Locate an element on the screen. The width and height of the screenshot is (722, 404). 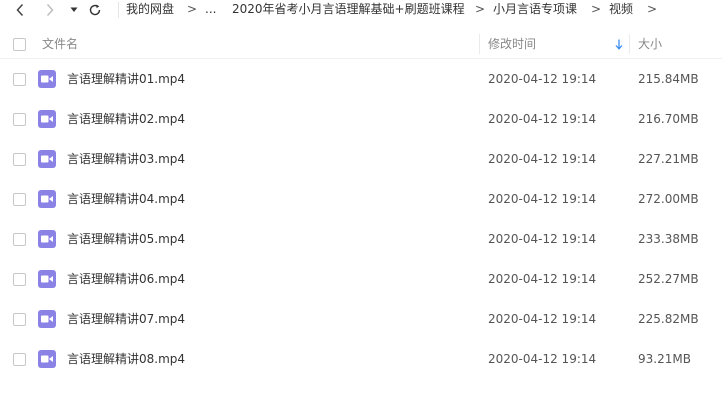
file-row: 言语理解精讲06.mp4 2020-04-12 19:14 252.27MB is located at coordinates (361, 279).